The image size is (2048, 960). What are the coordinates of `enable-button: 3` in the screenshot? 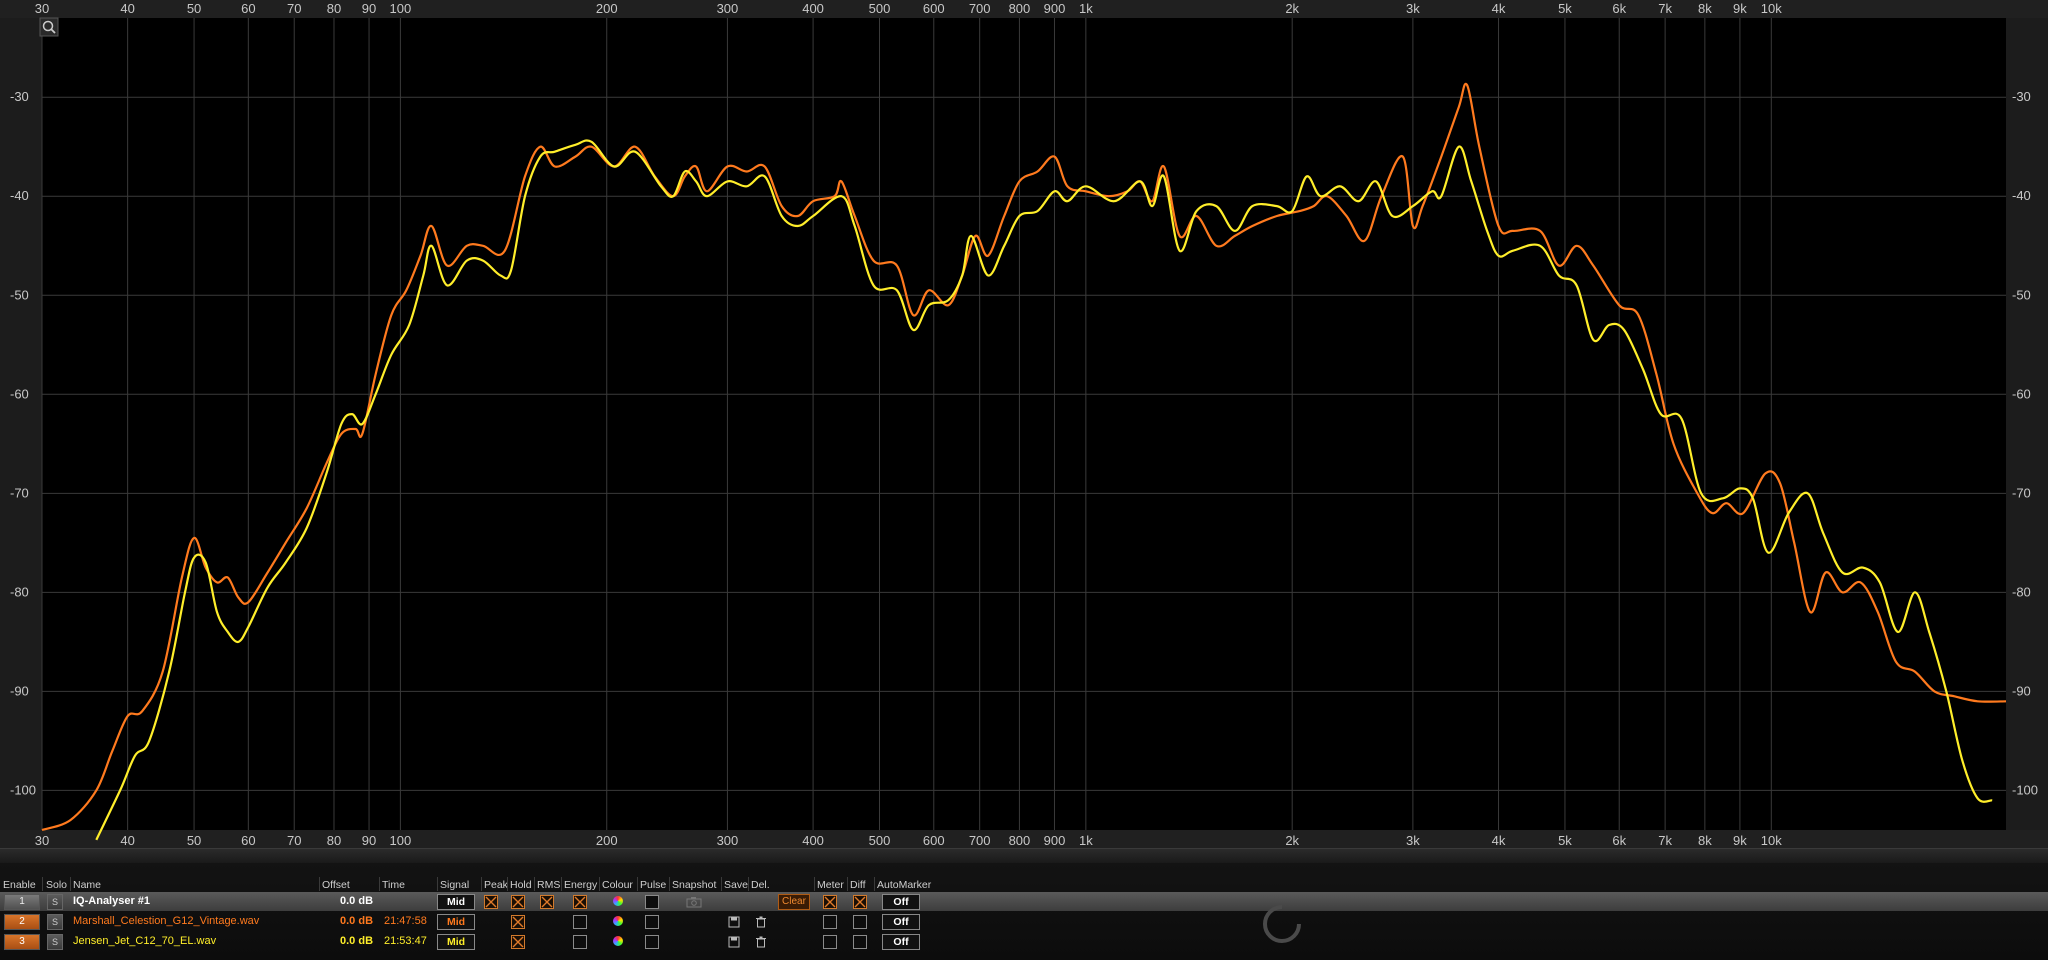 It's located at (22, 942).